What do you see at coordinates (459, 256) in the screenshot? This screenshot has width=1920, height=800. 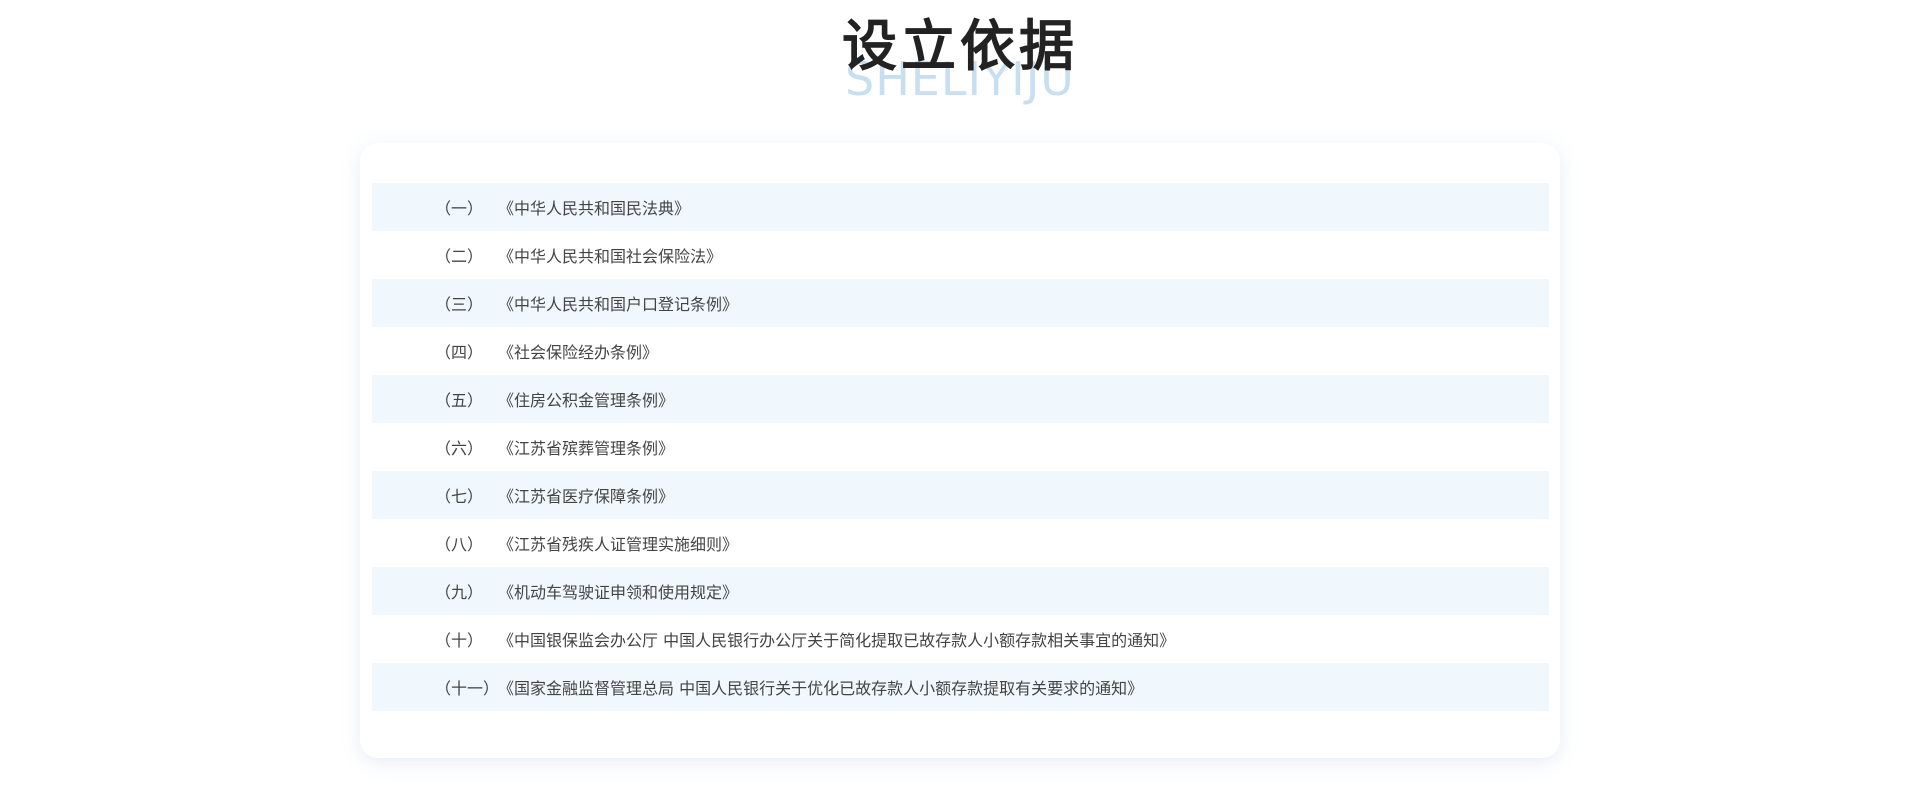 I see `item-number: （二）` at bounding box center [459, 256].